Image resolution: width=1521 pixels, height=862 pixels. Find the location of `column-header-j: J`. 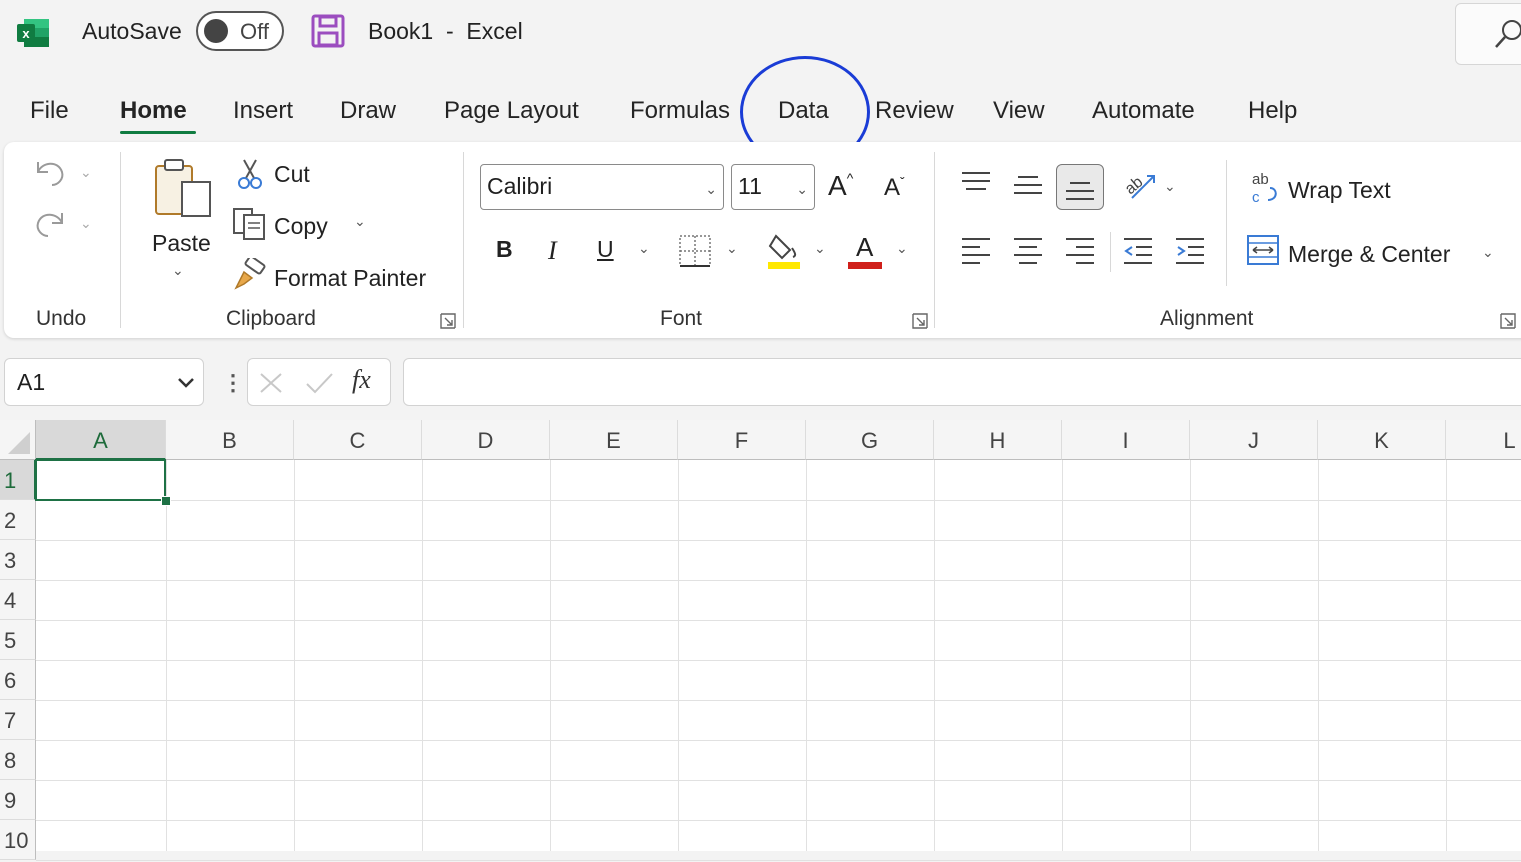

column-header-j: J is located at coordinates (1254, 440).